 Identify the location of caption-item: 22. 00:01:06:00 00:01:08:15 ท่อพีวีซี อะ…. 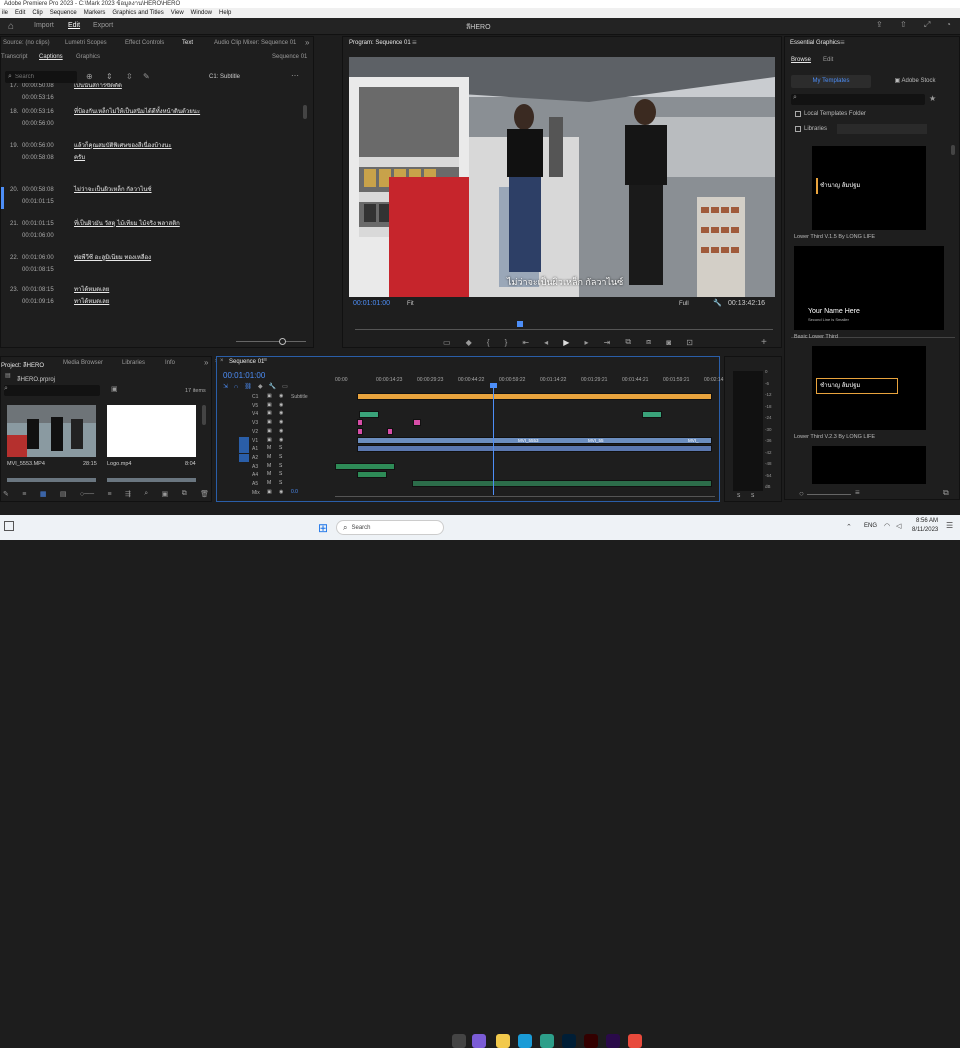
(157, 262).